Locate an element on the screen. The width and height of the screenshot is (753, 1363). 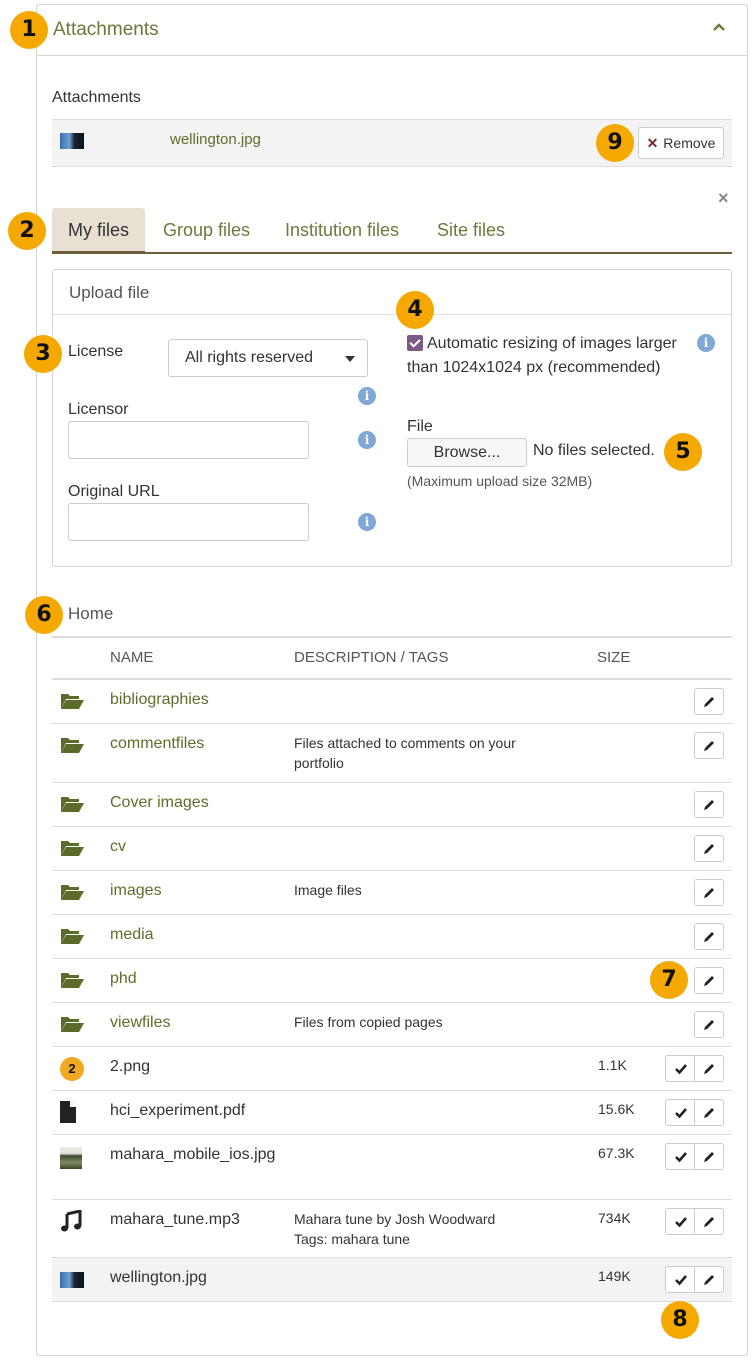
table-row: cv is located at coordinates (392, 849).